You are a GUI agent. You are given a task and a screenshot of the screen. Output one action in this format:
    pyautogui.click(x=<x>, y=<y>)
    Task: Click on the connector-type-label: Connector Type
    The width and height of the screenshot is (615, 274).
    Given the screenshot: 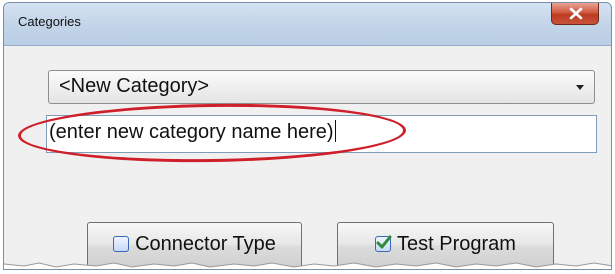 What is the action you would take?
    pyautogui.click(x=205, y=244)
    